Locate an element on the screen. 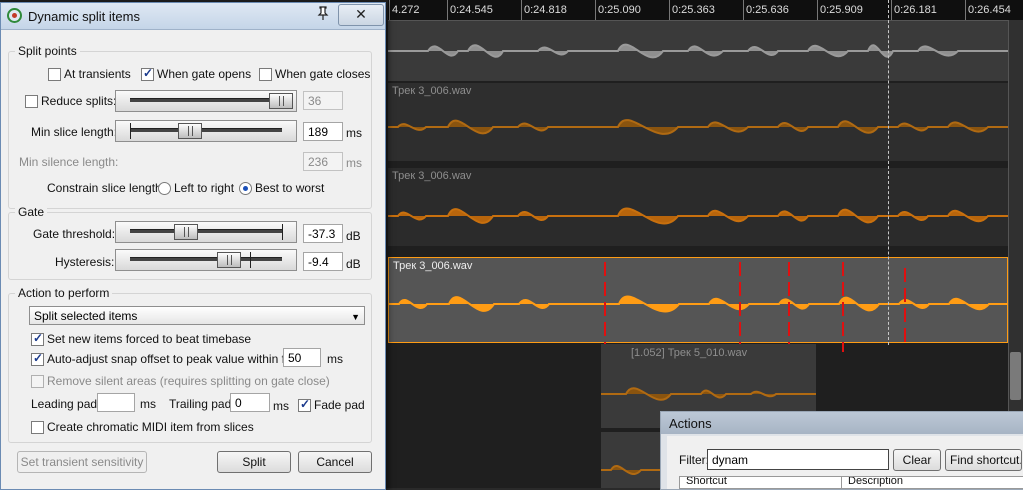  when-gate-opens-label: When gate opens is located at coordinates (204, 74).